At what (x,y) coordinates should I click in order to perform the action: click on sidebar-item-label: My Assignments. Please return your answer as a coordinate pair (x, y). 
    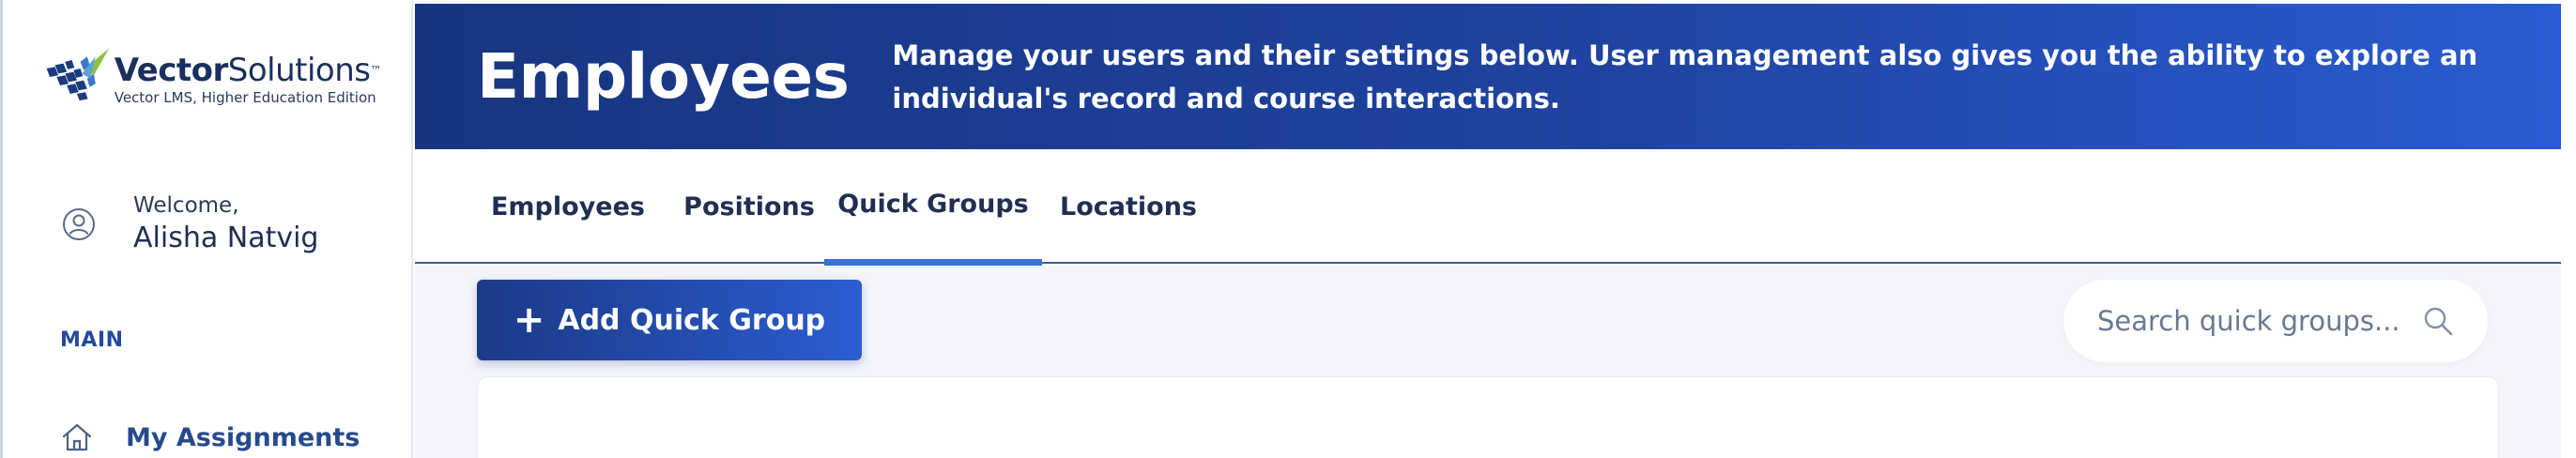
    Looking at the image, I should click on (243, 437).